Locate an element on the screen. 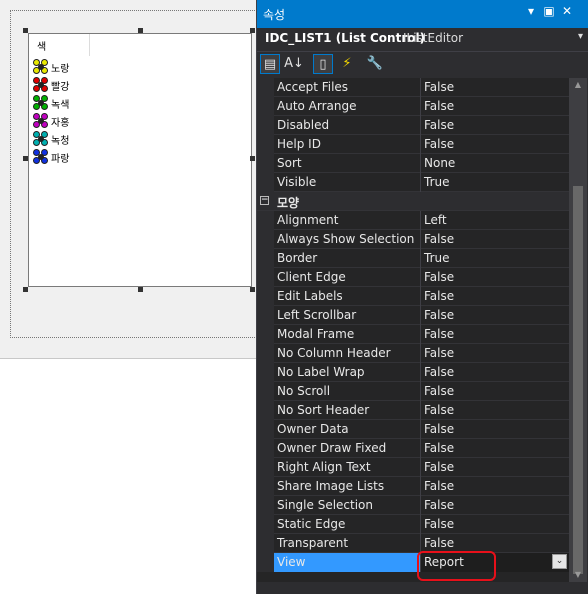 Image resolution: width=588 pixels, height=594 pixels. list-item: 녹청 is located at coordinates (51, 139).